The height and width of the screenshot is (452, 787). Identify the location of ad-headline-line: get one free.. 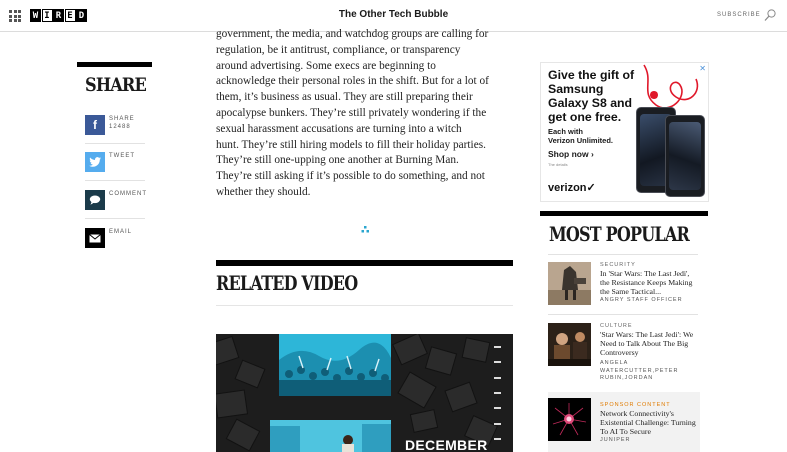
(585, 117).